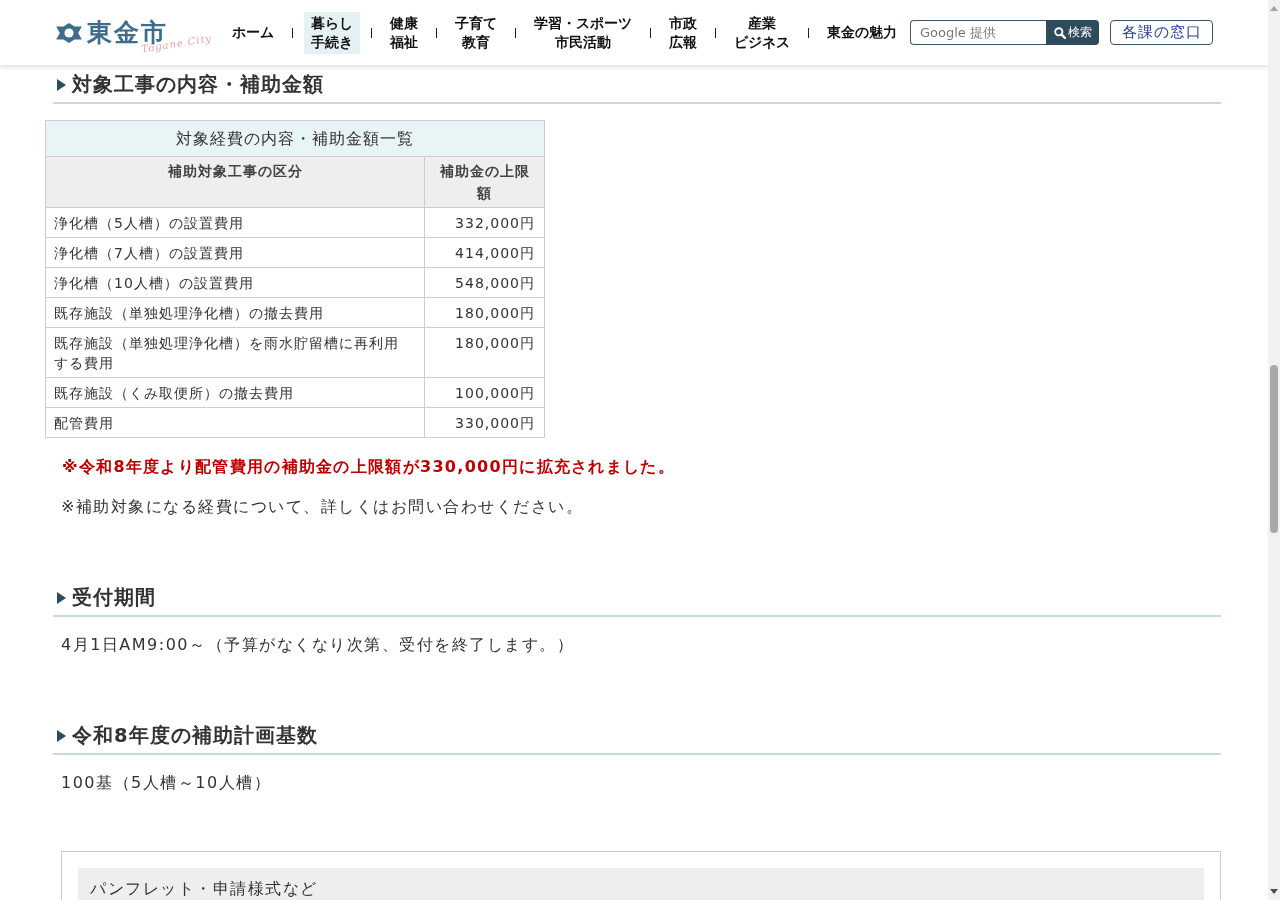  I want to click on emblem-icon, so click(69, 32).